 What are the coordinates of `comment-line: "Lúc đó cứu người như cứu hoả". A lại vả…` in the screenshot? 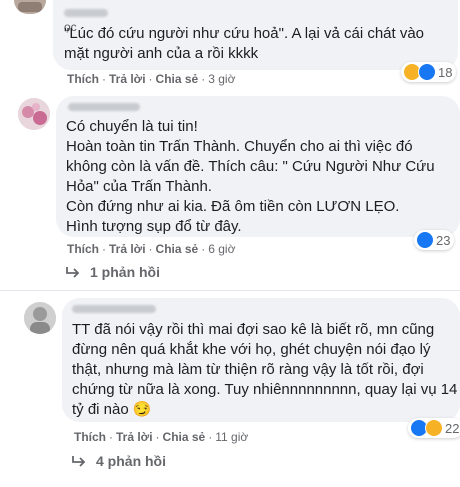 It's located at (244, 33).